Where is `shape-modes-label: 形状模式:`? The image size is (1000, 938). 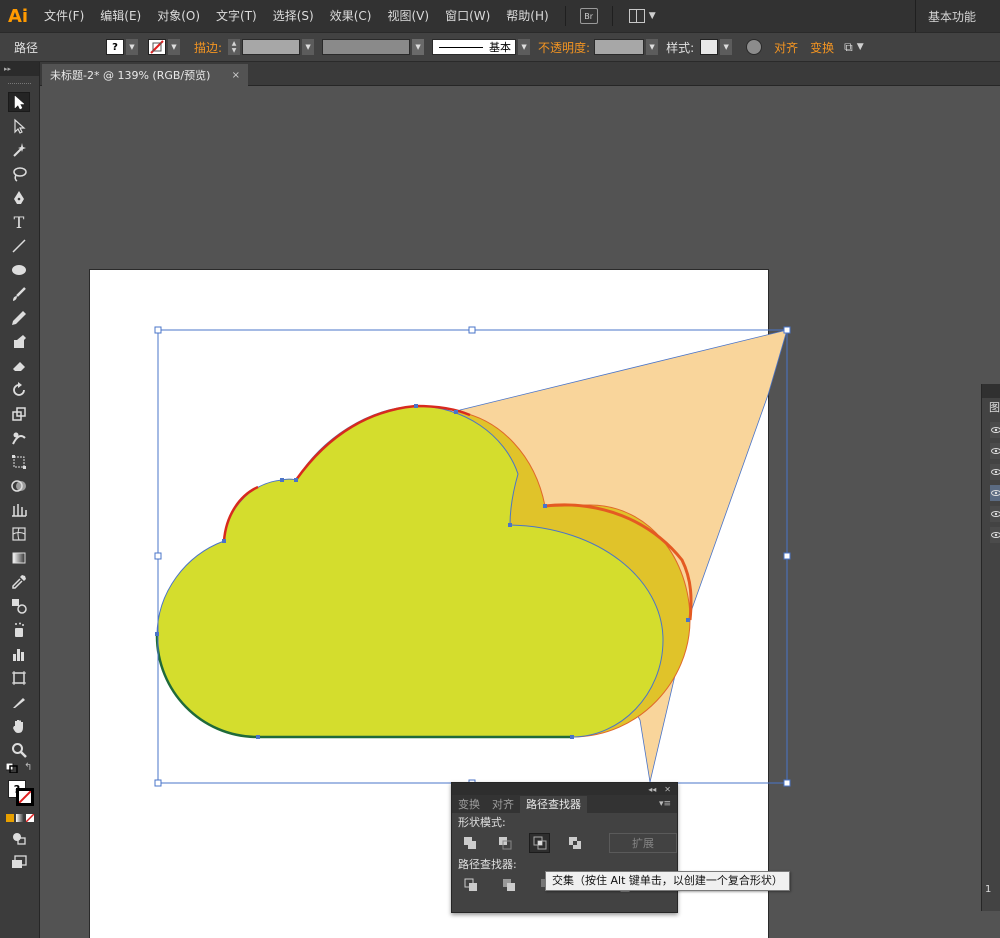
shape-modes-label: 形状模式: is located at coordinates (482, 822).